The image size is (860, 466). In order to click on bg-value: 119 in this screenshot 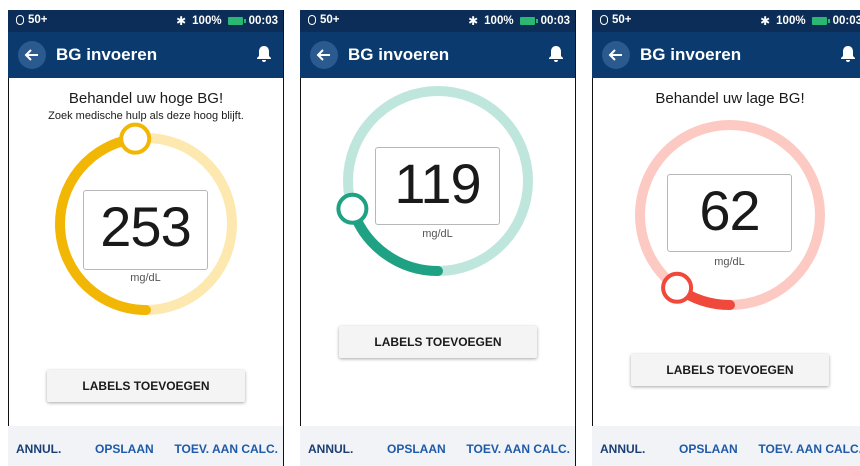, I will do `click(437, 183)`.